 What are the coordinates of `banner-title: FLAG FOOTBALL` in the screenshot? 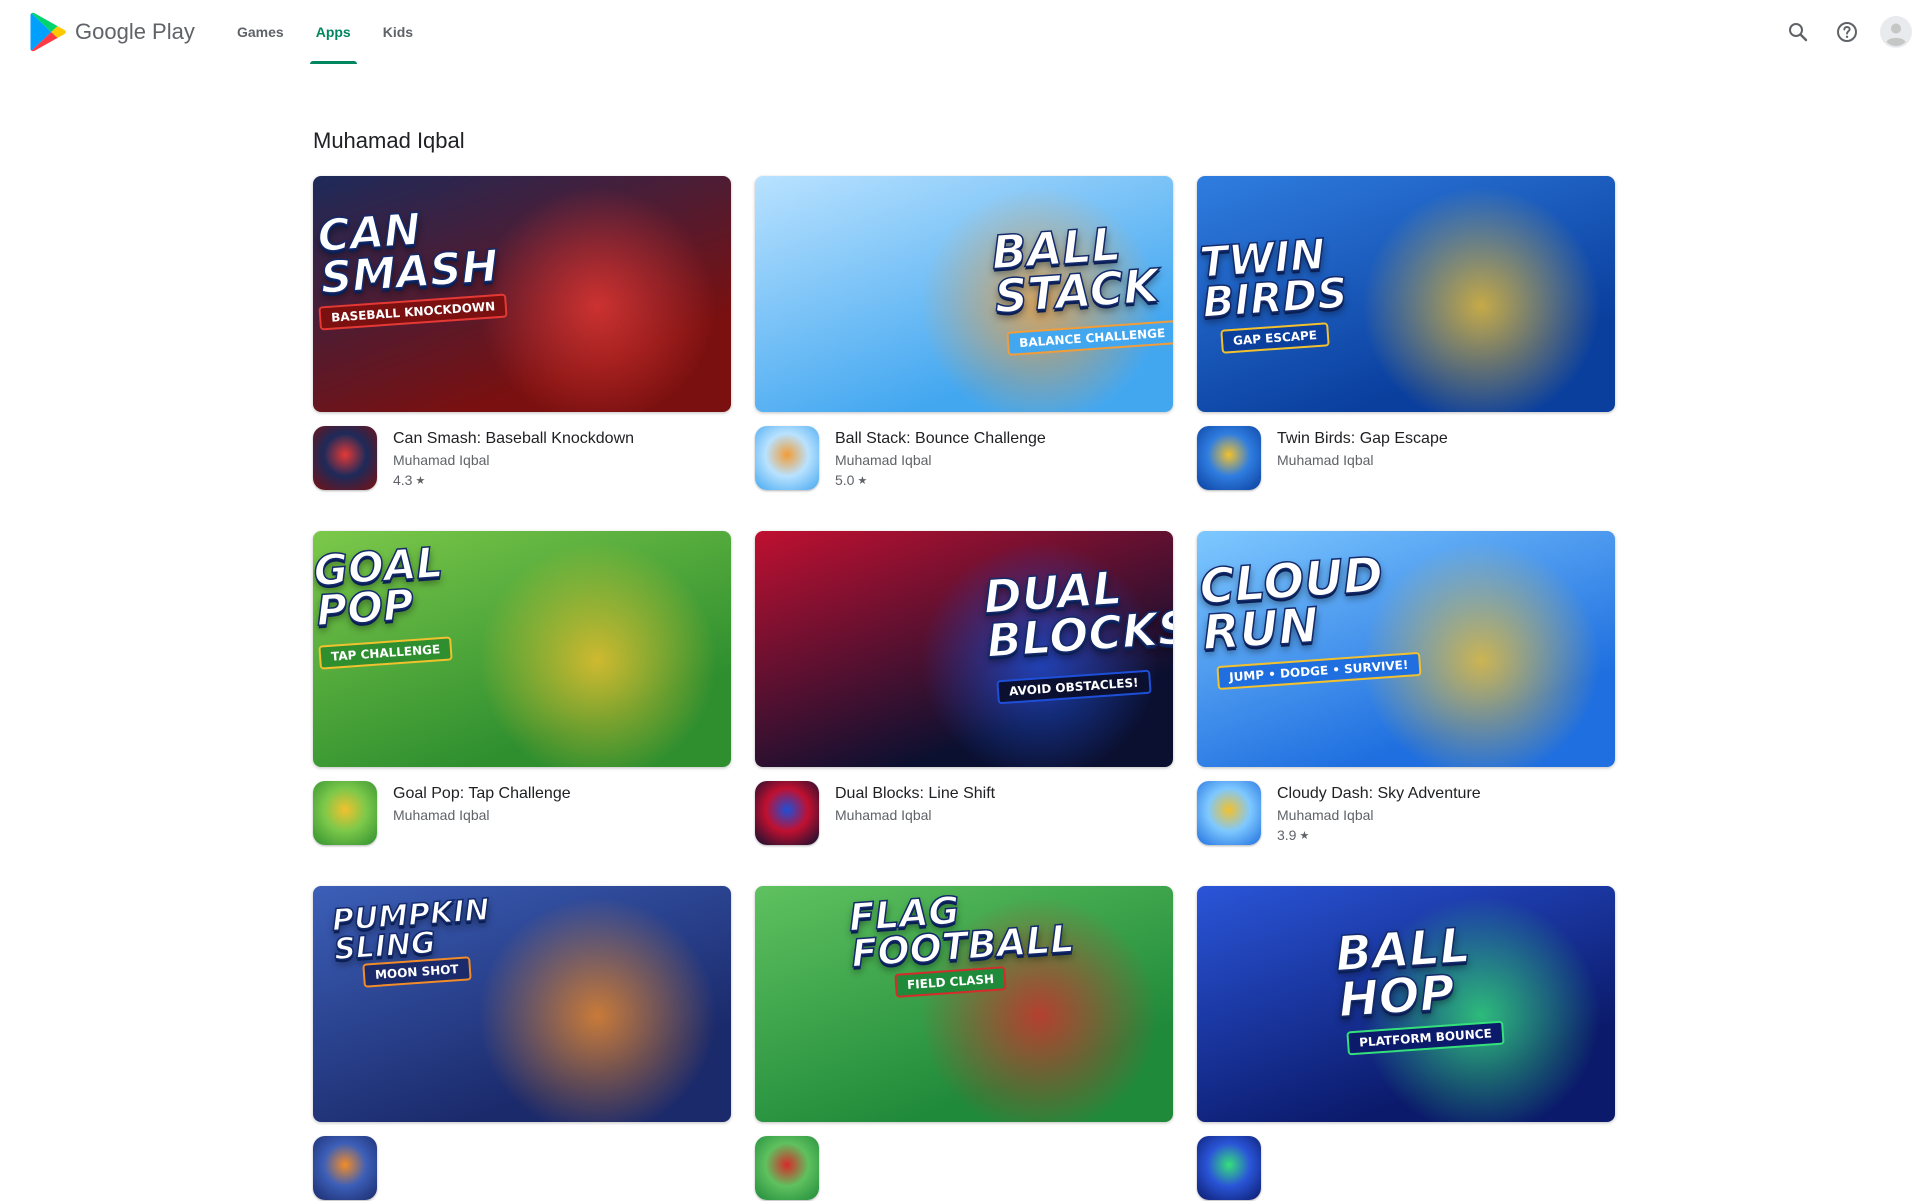 It's located at (962, 931).